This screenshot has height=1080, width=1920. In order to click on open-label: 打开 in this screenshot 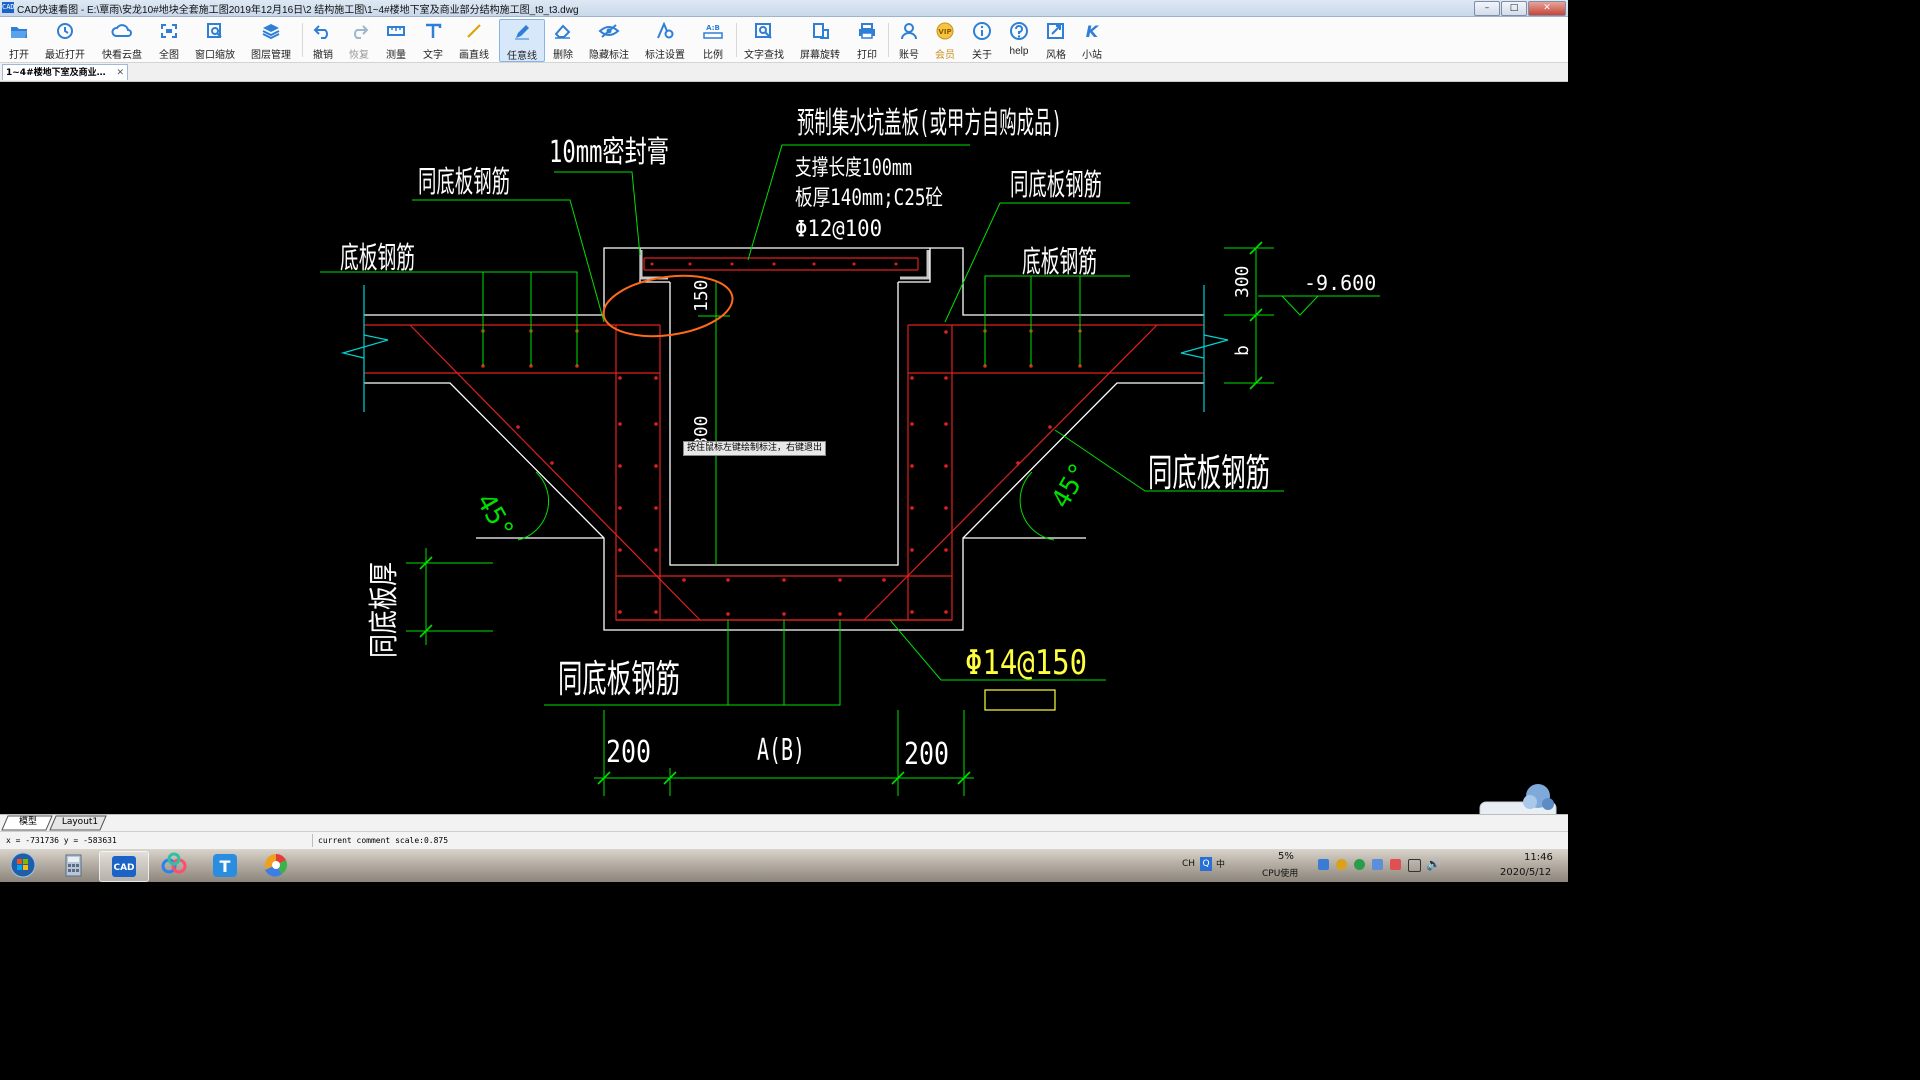, I will do `click(19, 55)`.